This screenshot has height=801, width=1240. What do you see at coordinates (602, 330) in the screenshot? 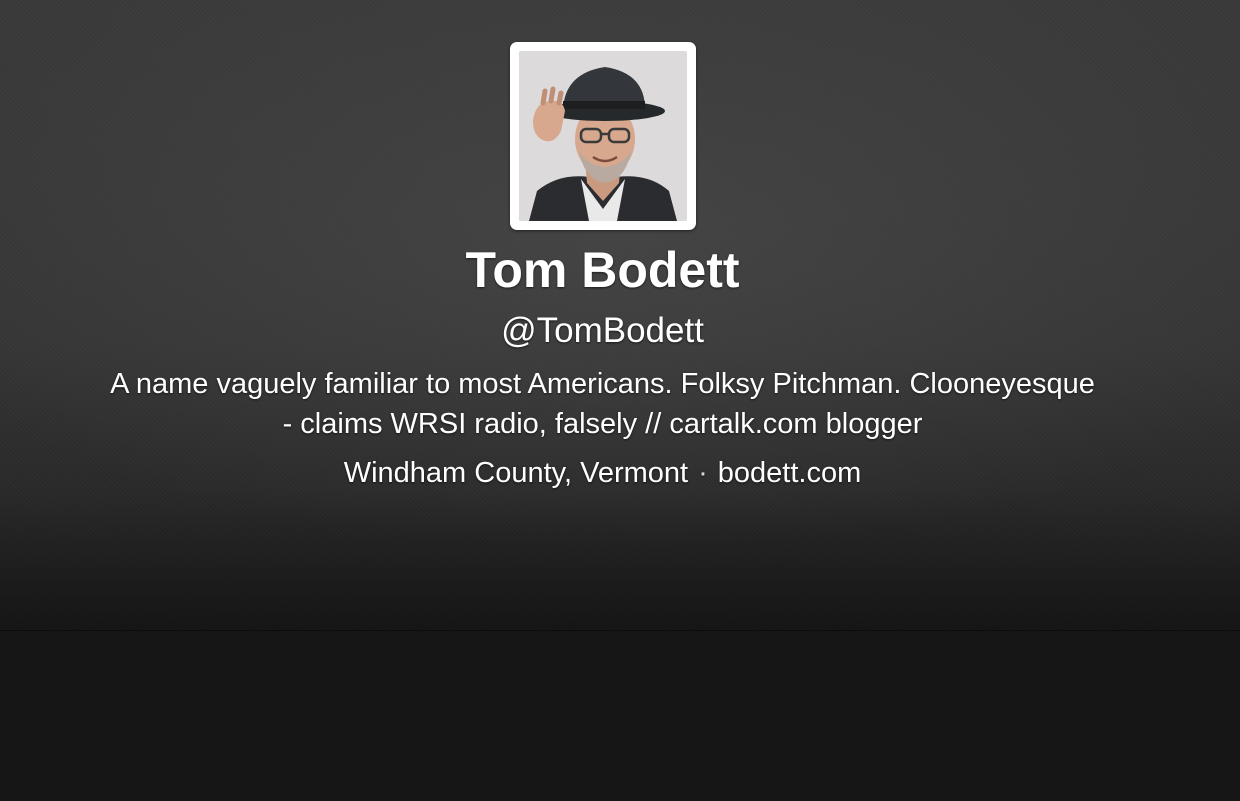
I see `profile-handle: @TomBodett` at bounding box center [602, 330].